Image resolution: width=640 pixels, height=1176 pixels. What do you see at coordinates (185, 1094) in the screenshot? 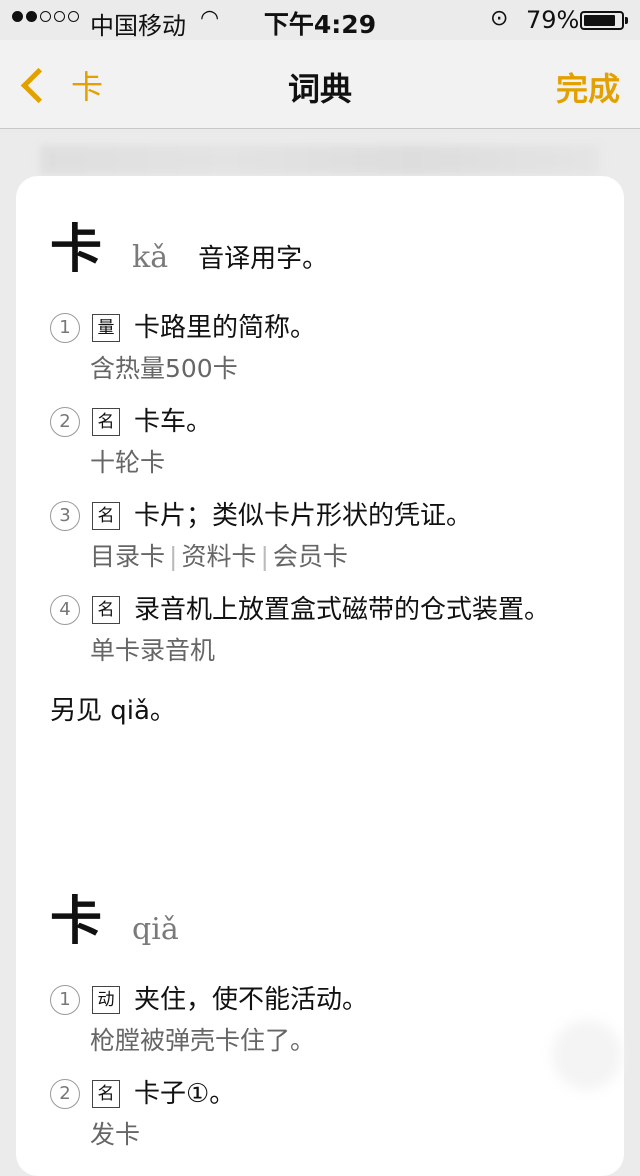
I see `sense-definition: 卡子①。` at bounding box center [185, 1094].